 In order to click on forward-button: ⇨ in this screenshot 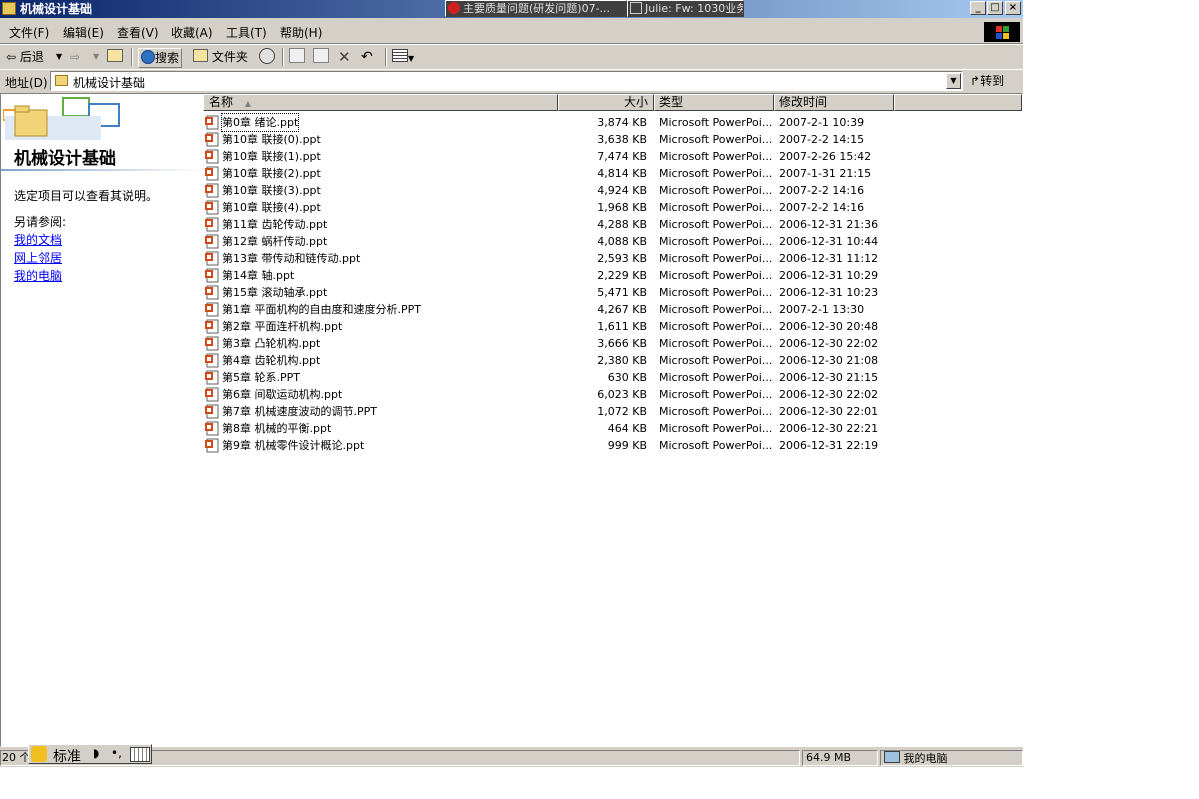, I will do `click(75, 57)`.